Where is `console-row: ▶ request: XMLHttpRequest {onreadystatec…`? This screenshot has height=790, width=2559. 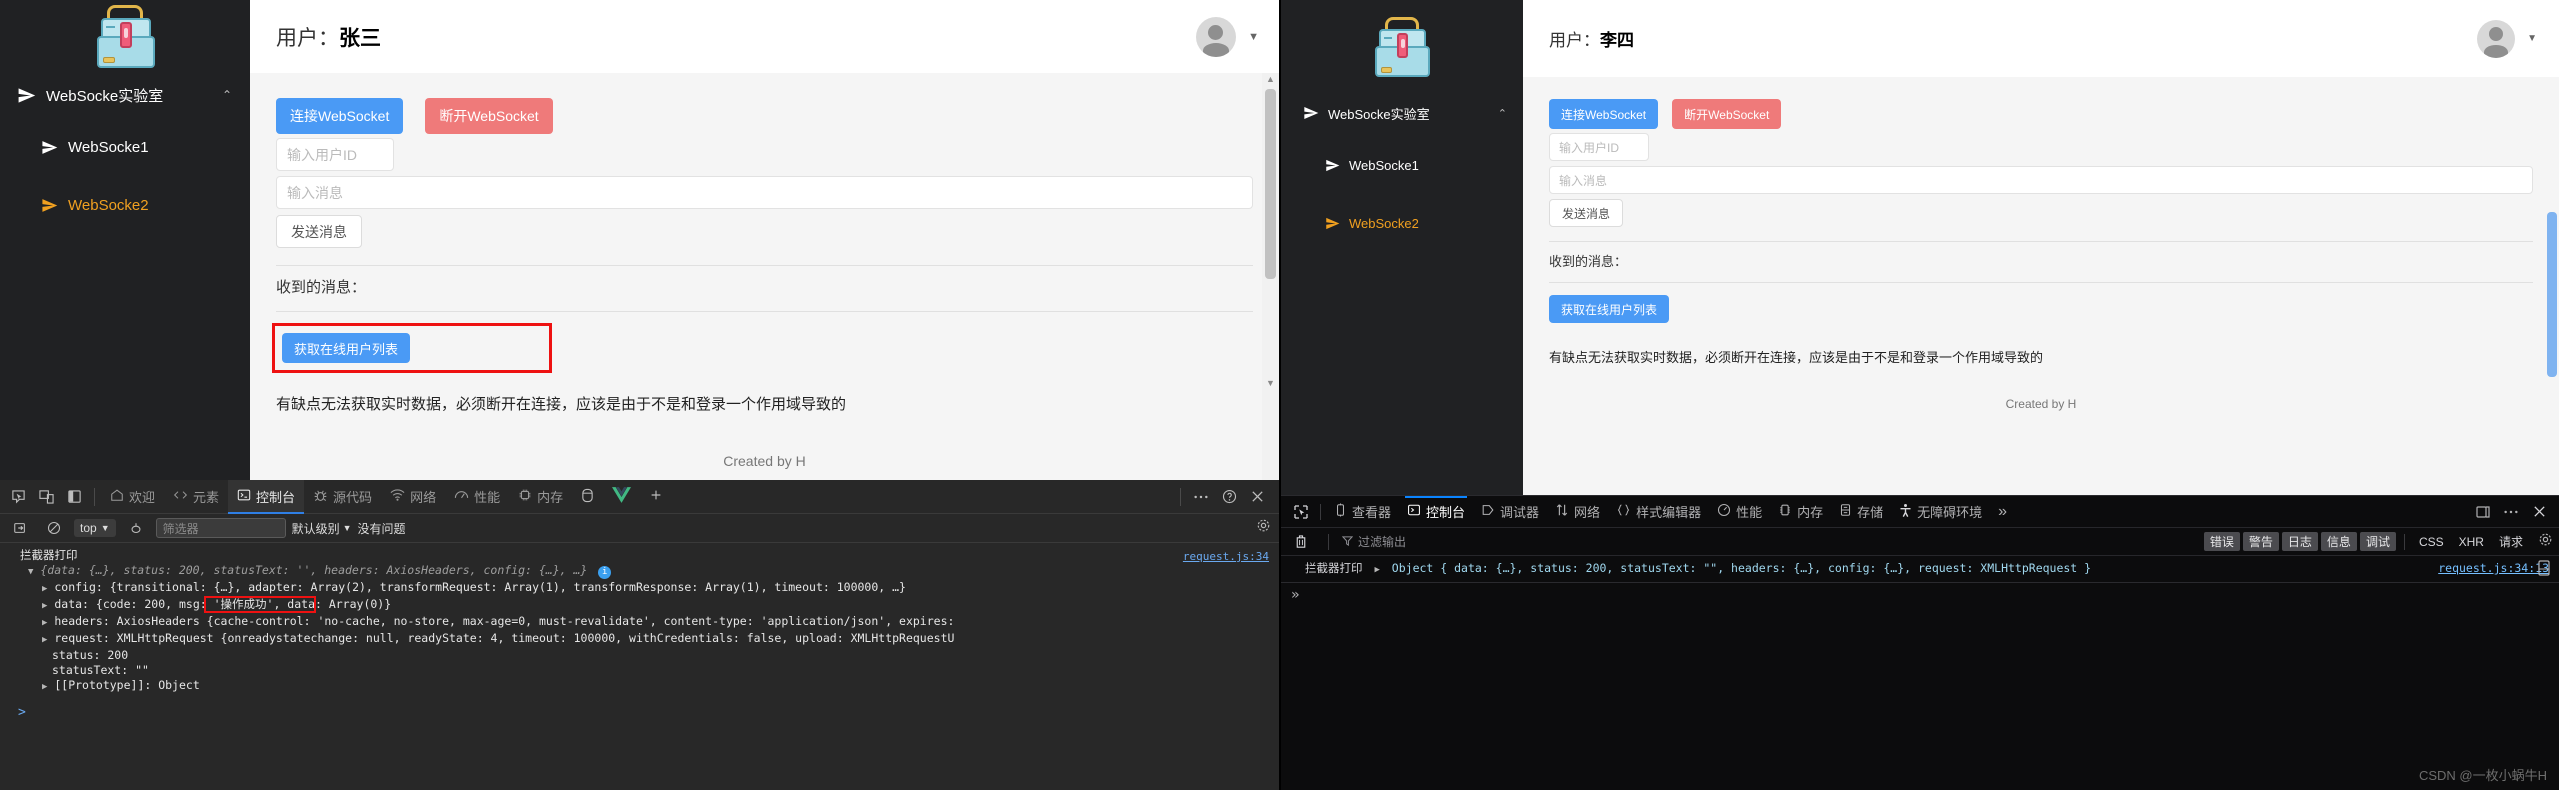
console-row: ▶ request: XMLHttpRequest {onreadystatec… is located at coordinates (643, 639).